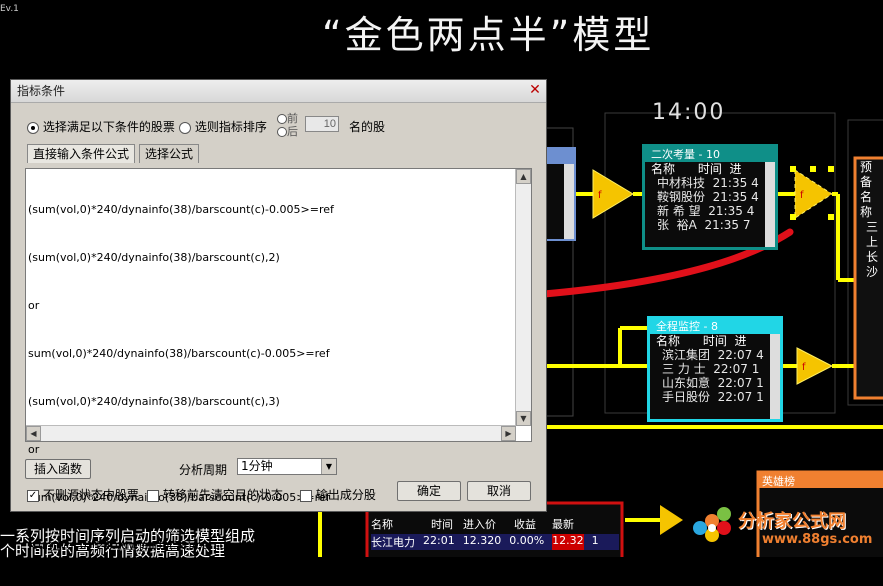 This screenshot has width=883, height=586. I want to click on list-item: 滨江集团 22:07 4, so click(715, 355).